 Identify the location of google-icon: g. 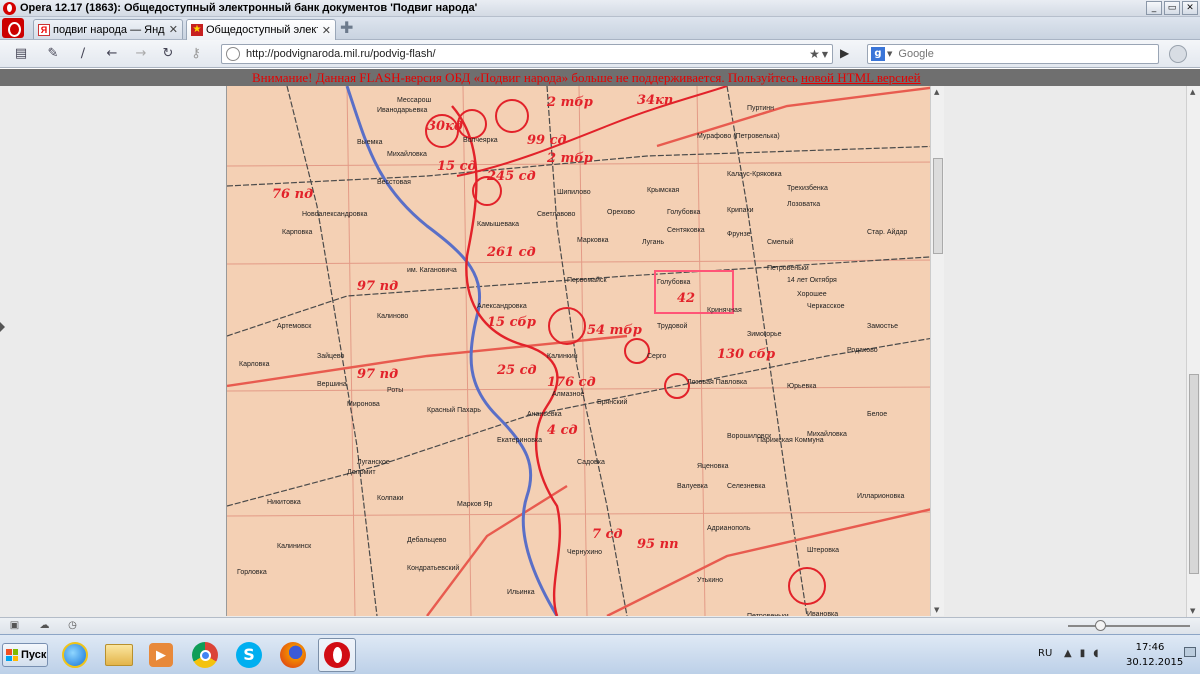
(878, 54).